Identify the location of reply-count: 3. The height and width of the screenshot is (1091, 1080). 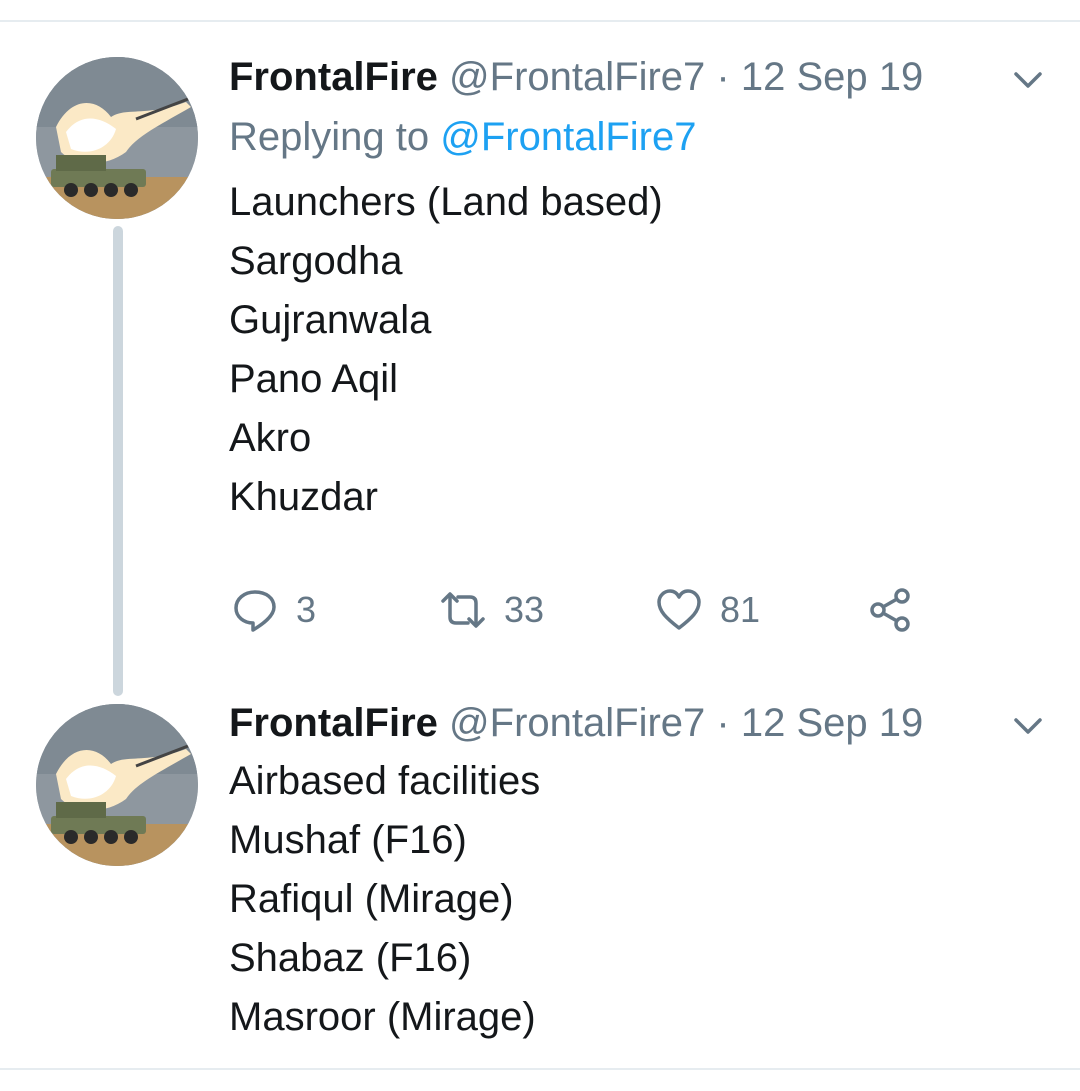
(306, 609).